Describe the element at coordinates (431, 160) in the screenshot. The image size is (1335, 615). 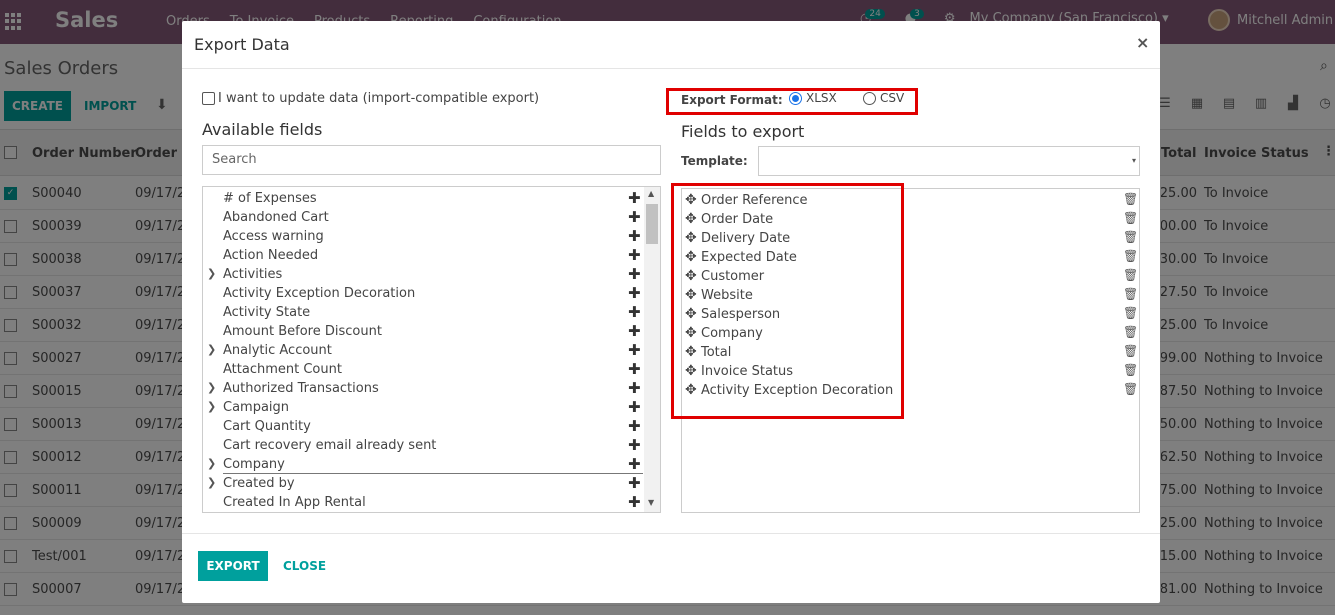
I see `field-search-input: Search` at that location.